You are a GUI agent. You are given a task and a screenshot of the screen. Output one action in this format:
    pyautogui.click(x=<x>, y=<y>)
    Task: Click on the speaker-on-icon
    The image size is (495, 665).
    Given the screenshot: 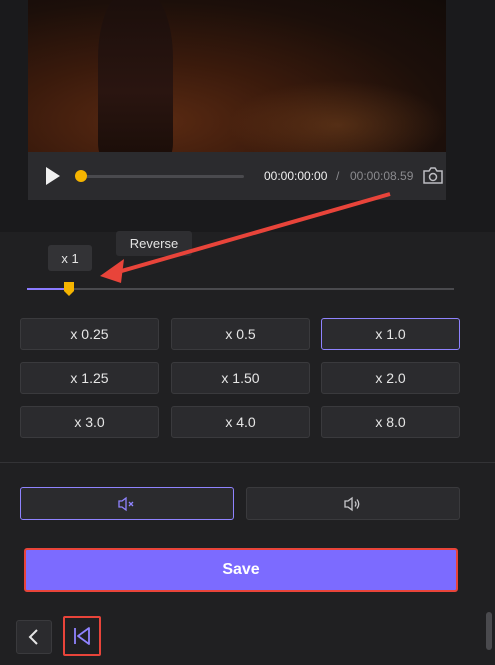 What is the action you would take?
    pyautogui.click(x=352, y=503)
    